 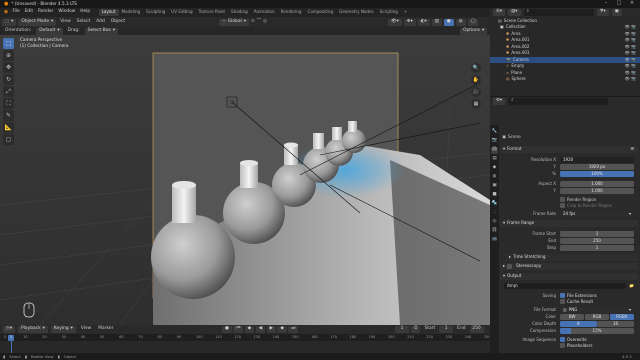 I want to click on transform-tool-icon: ⛶, so click(x=8, y=103).